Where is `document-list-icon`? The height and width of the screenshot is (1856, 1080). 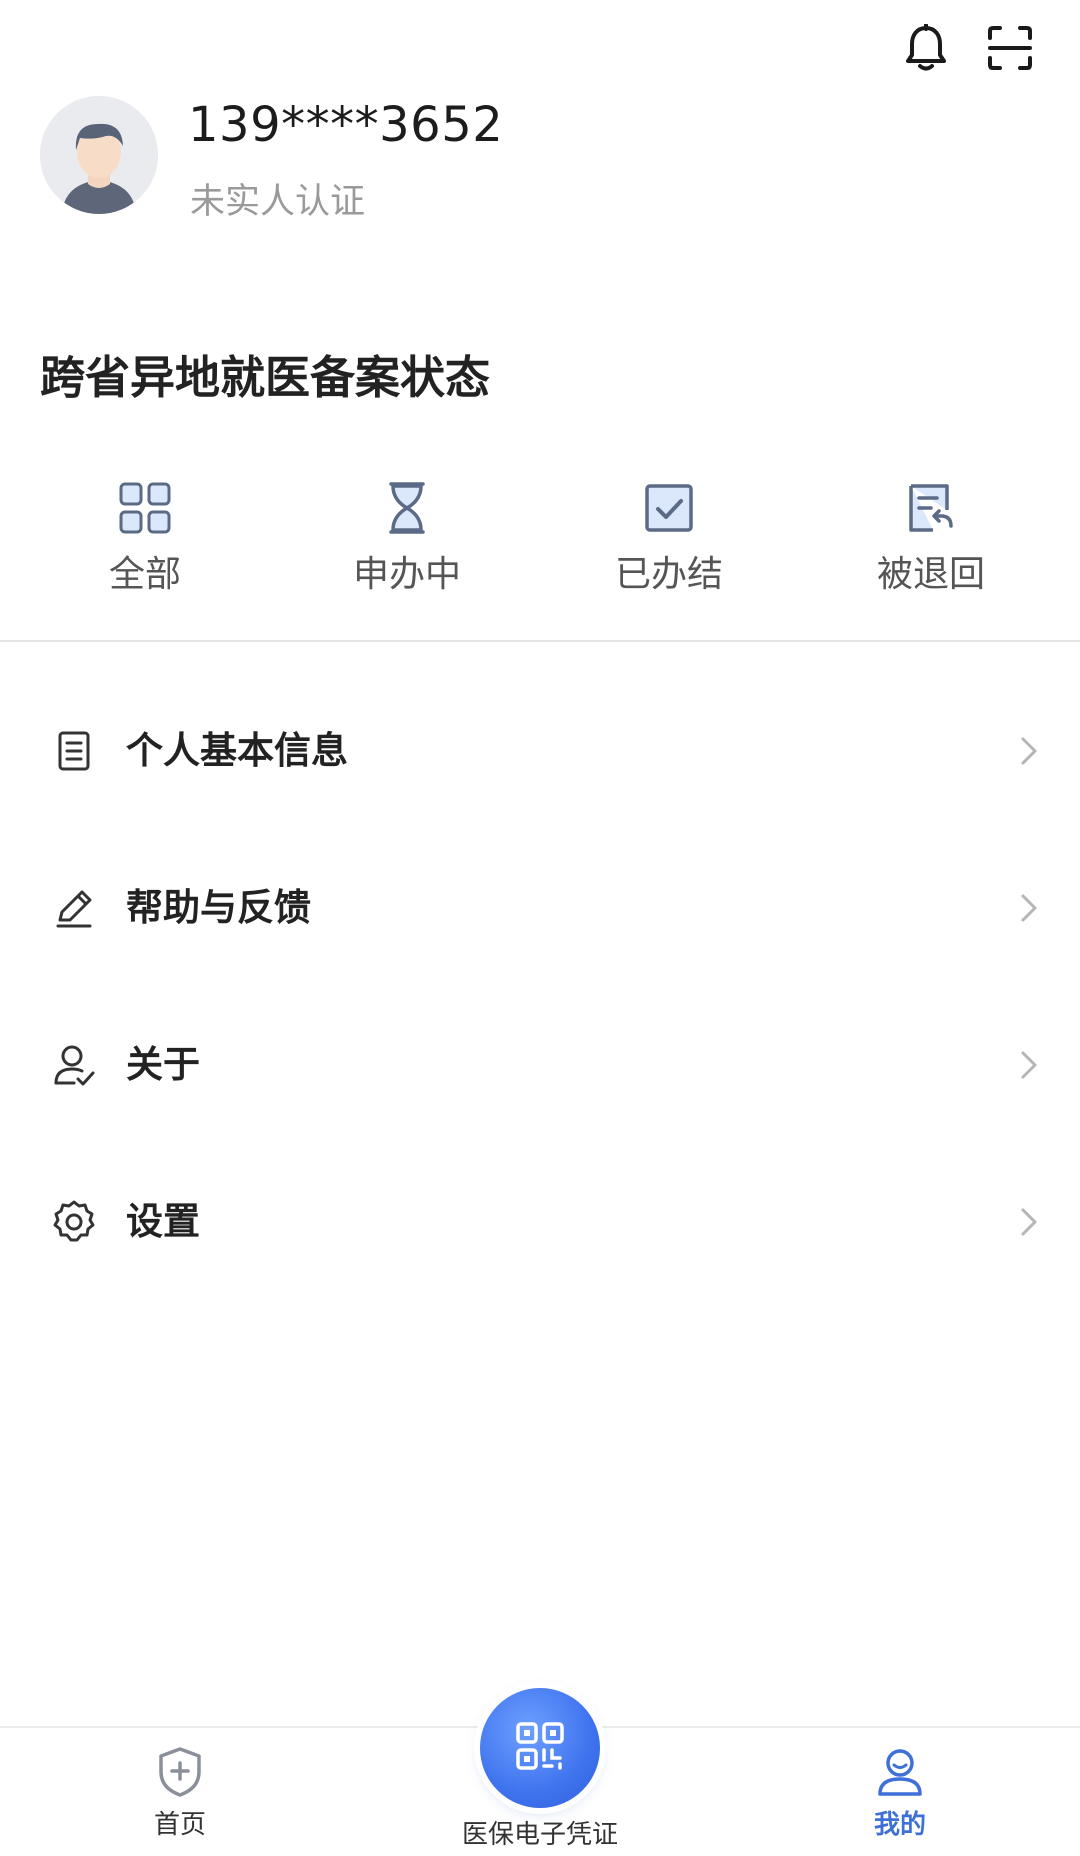 document-list-icon is located at coordinates (74, 751).